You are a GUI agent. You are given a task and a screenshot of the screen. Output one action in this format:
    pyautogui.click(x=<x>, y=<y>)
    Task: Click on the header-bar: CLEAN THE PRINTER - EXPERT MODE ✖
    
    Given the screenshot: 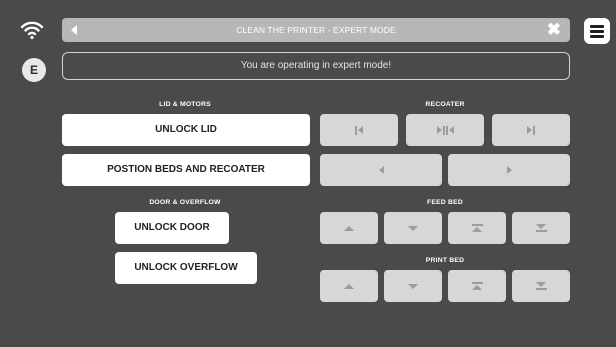 What is the action you would take?
    pyautogui.click(x=316, y=30)
    